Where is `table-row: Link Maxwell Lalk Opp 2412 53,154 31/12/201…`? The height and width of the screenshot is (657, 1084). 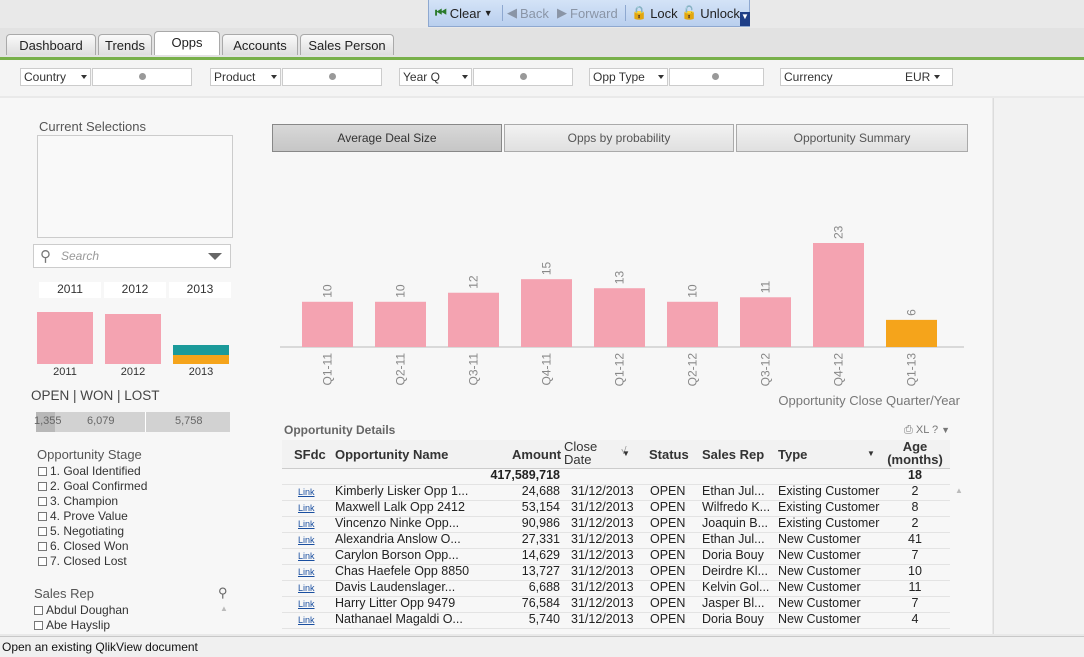 table-row: Link Maxwell Lalk Opp 2412 53,154 31/12/201… is located at coordinates (616, 508).